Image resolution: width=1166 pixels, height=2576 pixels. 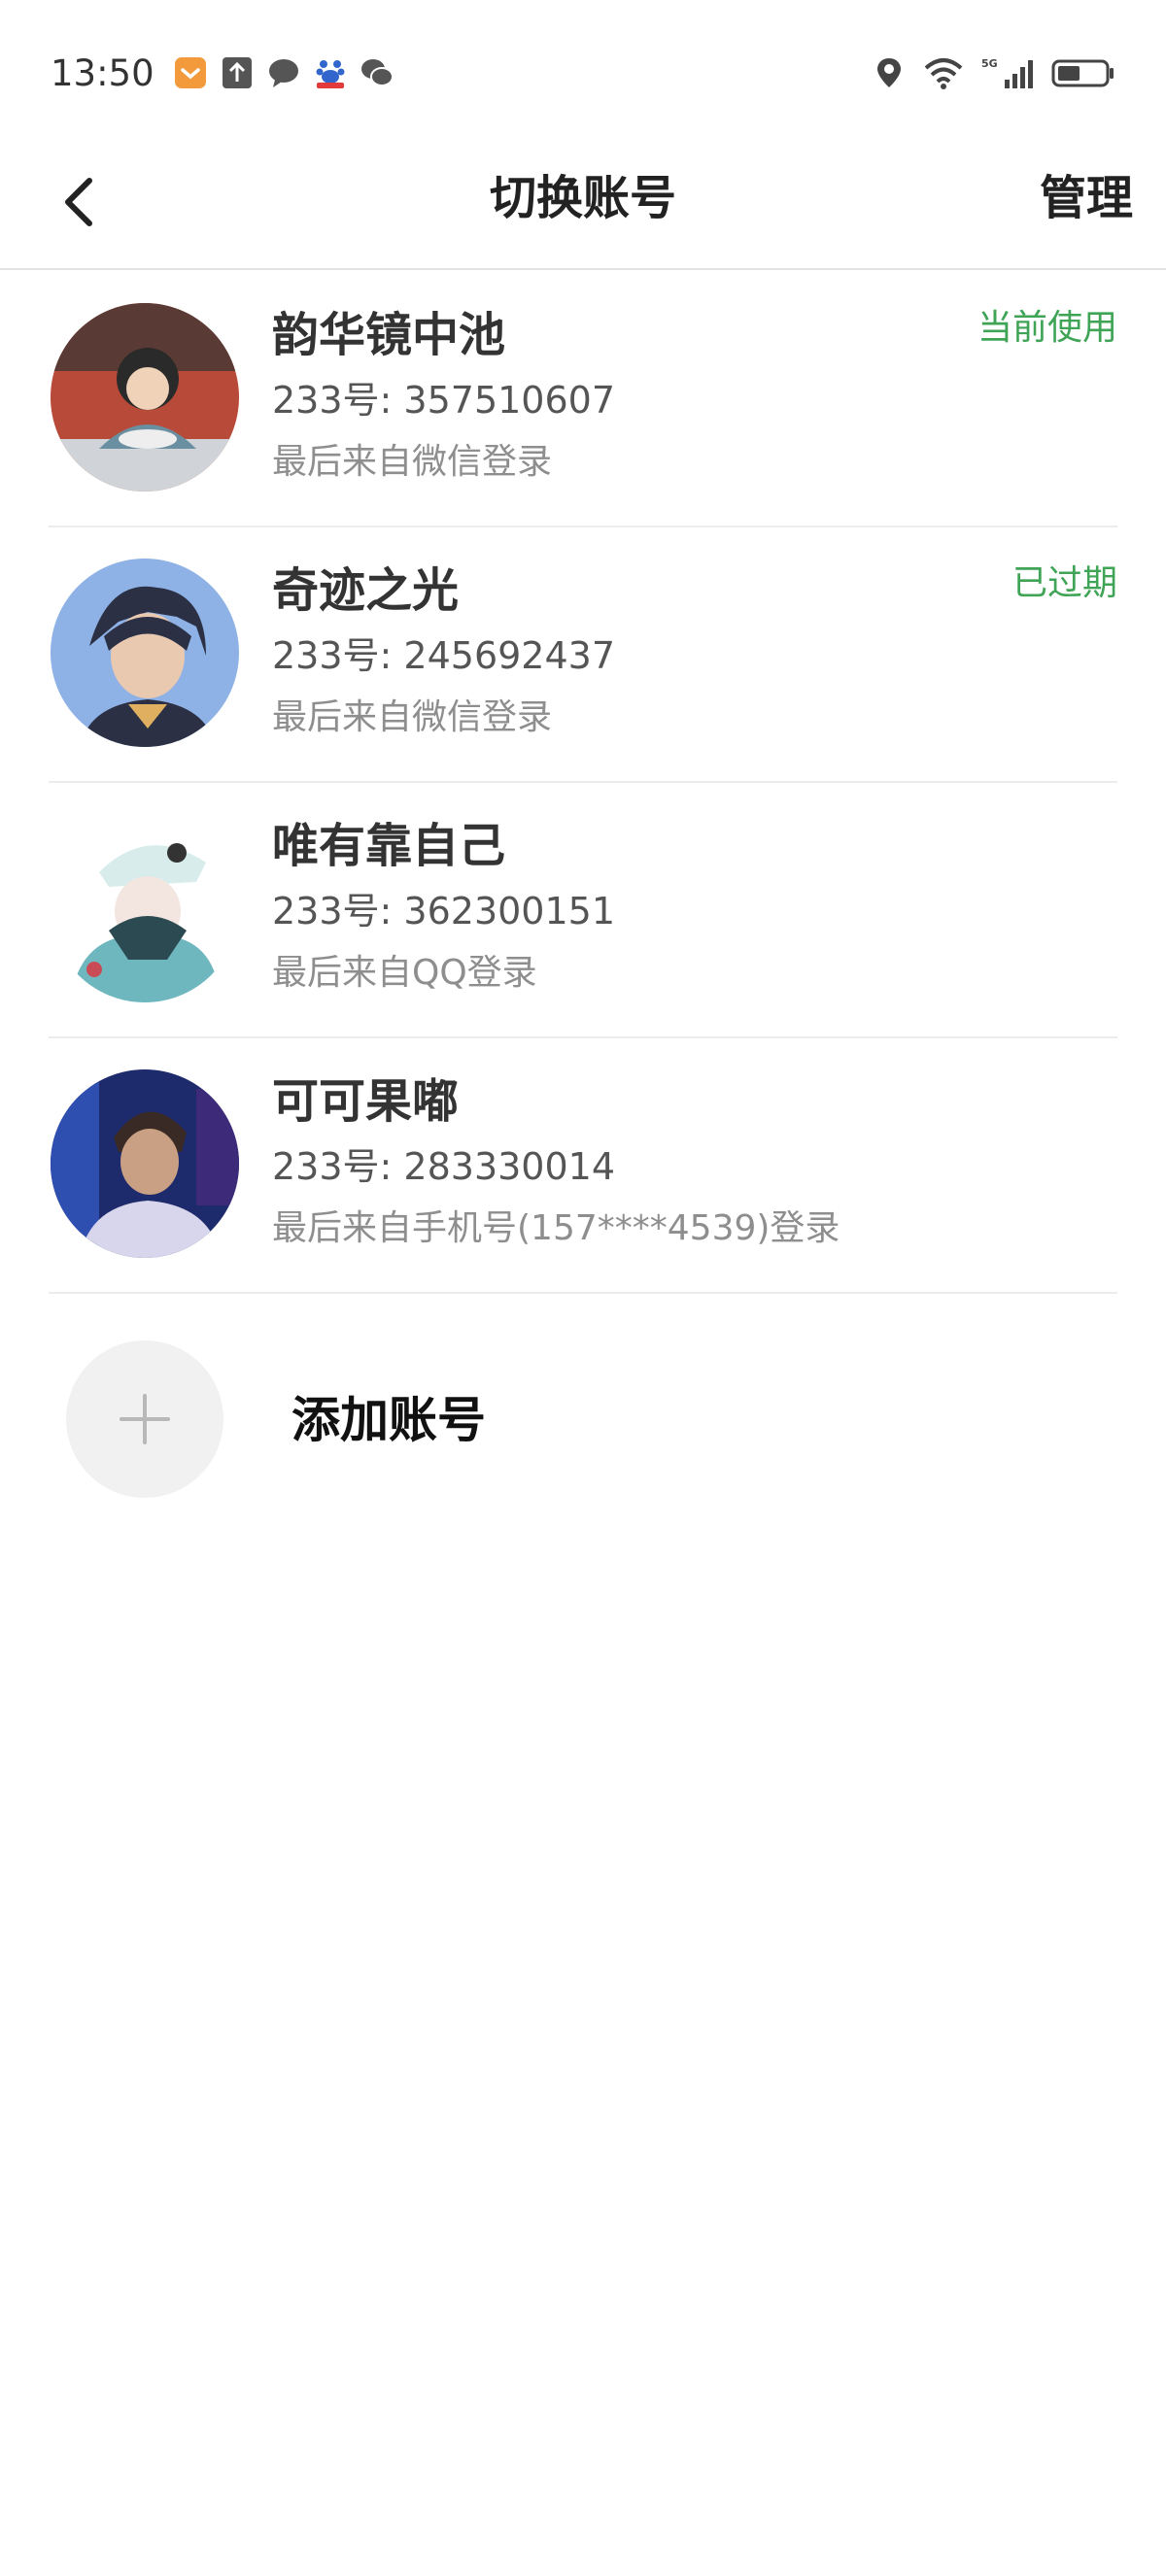 I want to click on page-title: 切换账号, so click(x=582, y=198).